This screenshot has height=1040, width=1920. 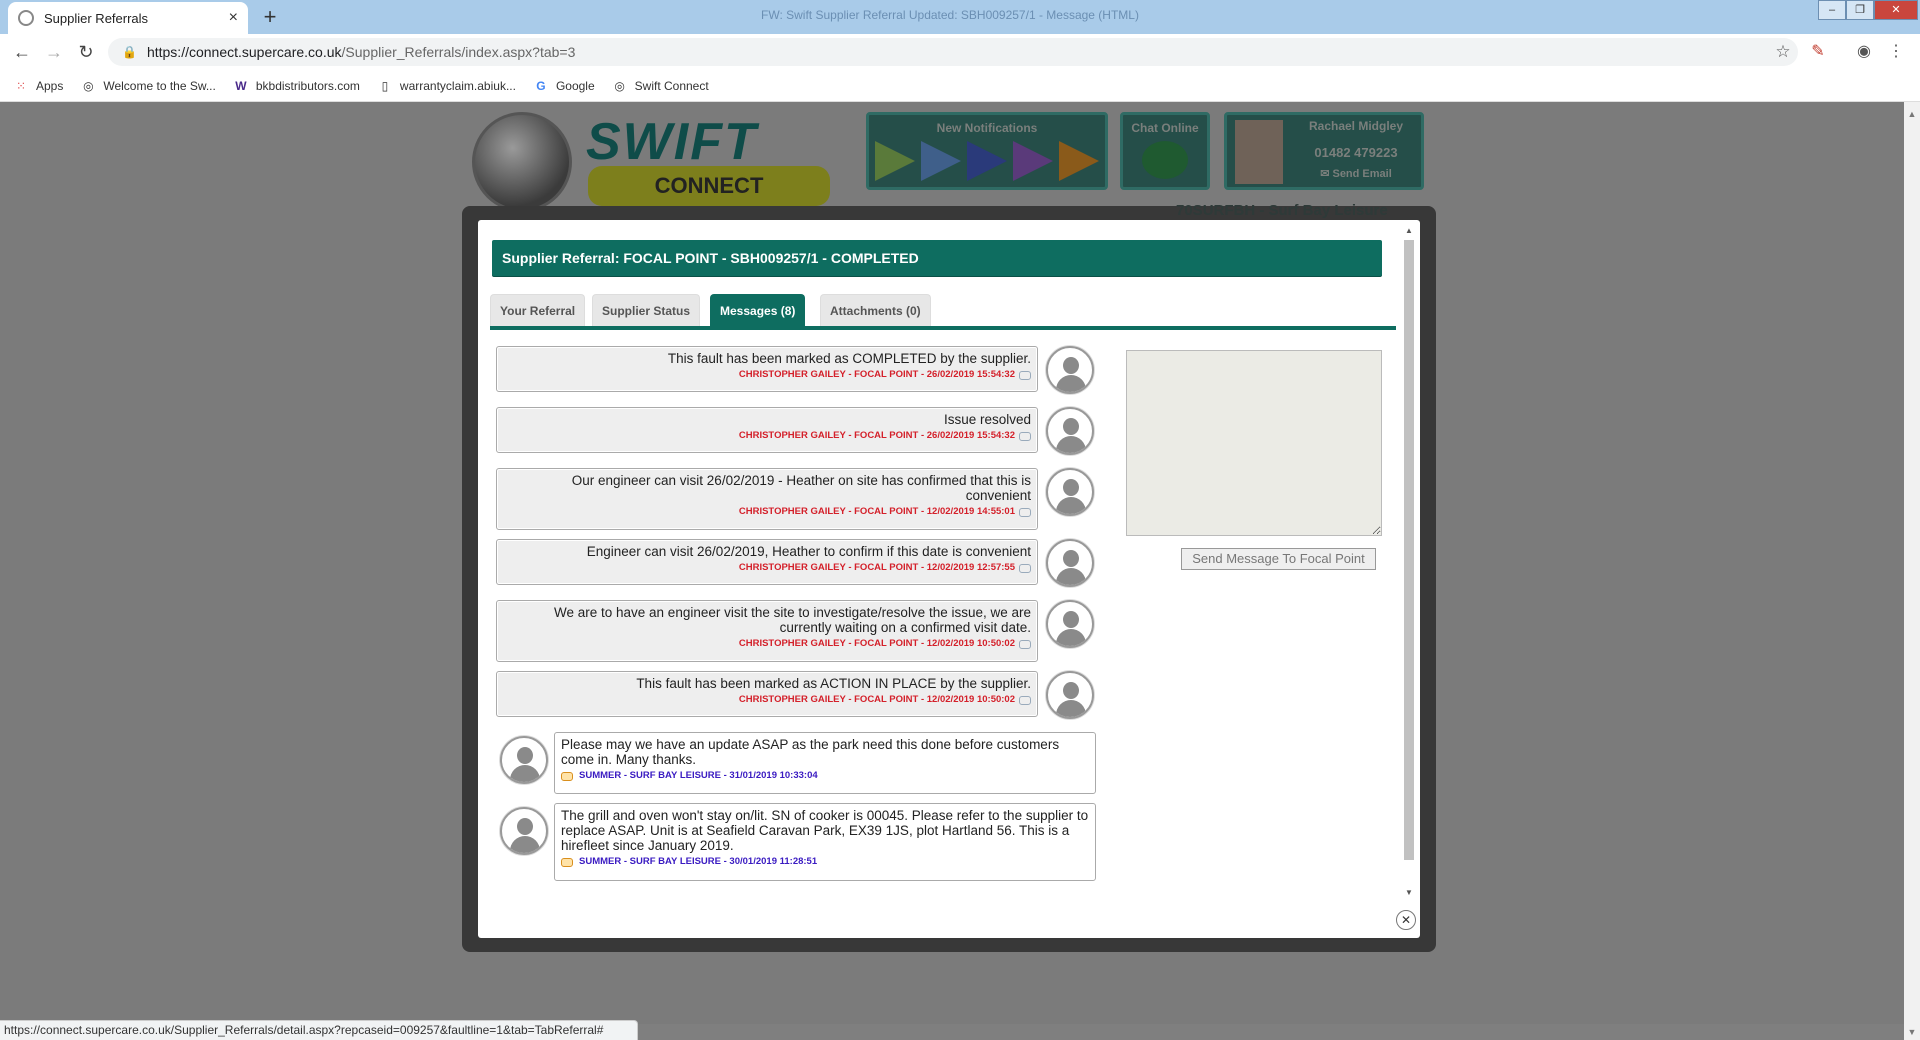 I want to click on contact-photo, so click(x=1259, y=152).